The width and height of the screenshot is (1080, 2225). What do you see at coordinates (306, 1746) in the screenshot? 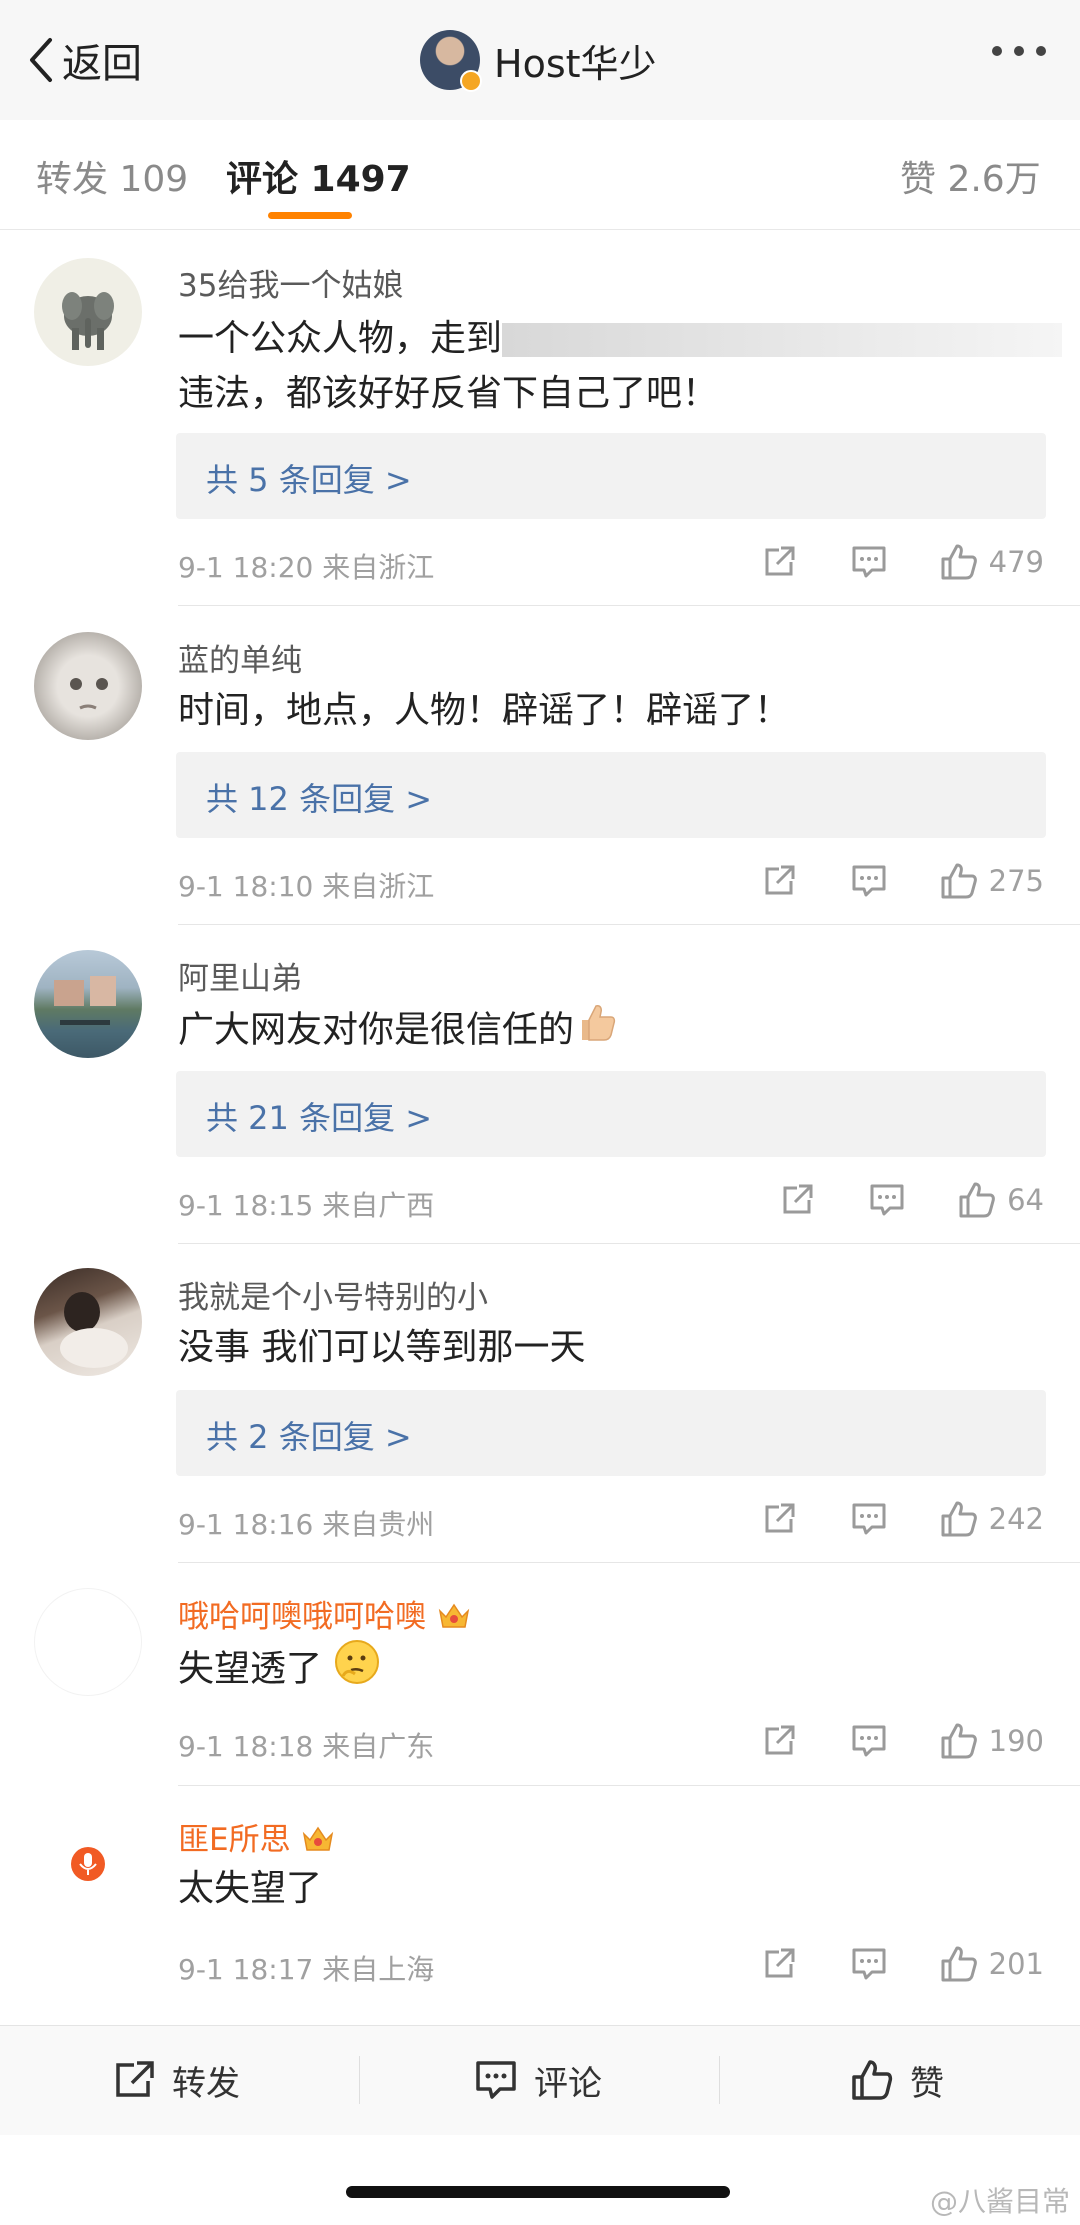
I see `comment-meta: 9-1 18:18 来自广东` at bounding box center [306, 1746].